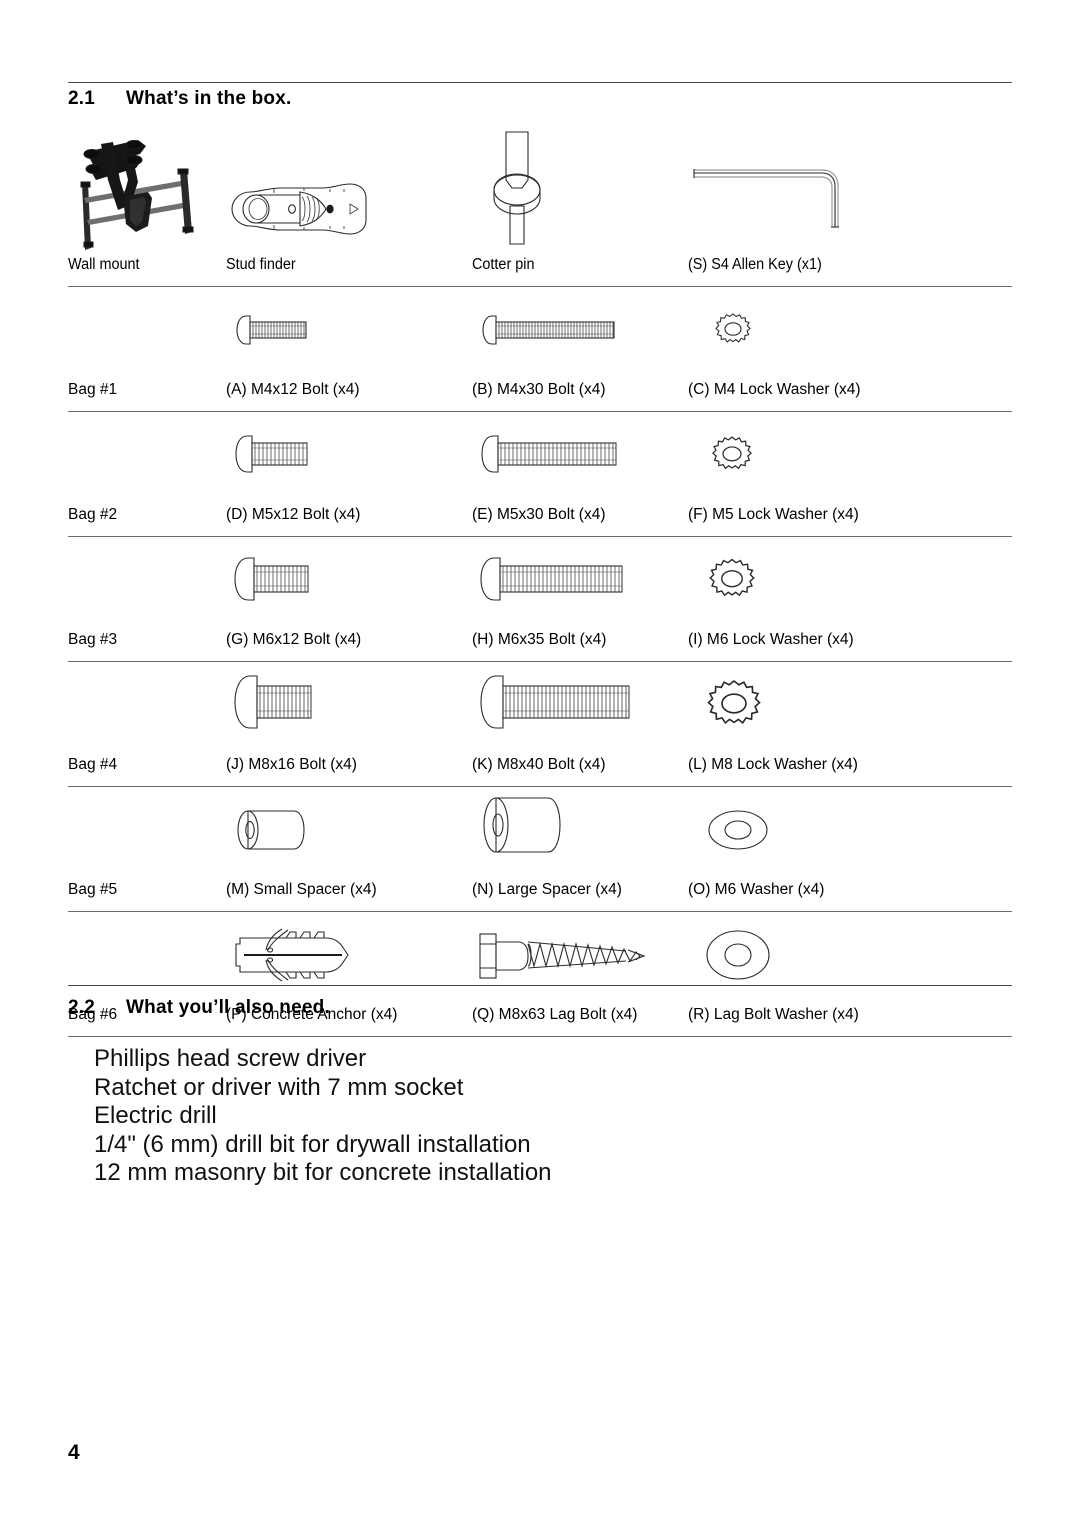 The height and width of the screenshot is (1527, 1080). What do you see at coordinates (755, 264) in the screenshot?
I see `item-label: (S) S4 Allen Key (x1)` at bounding box center [755, 264].